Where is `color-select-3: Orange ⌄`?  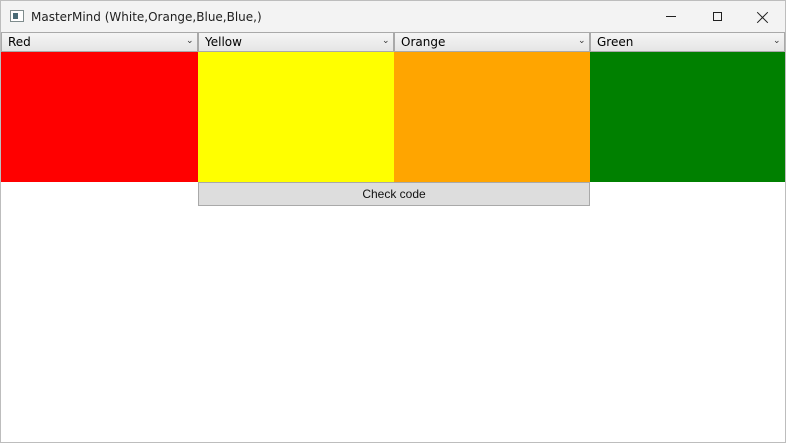
color-select-3: Orange ⌄ is located at coordinates (492, 42).